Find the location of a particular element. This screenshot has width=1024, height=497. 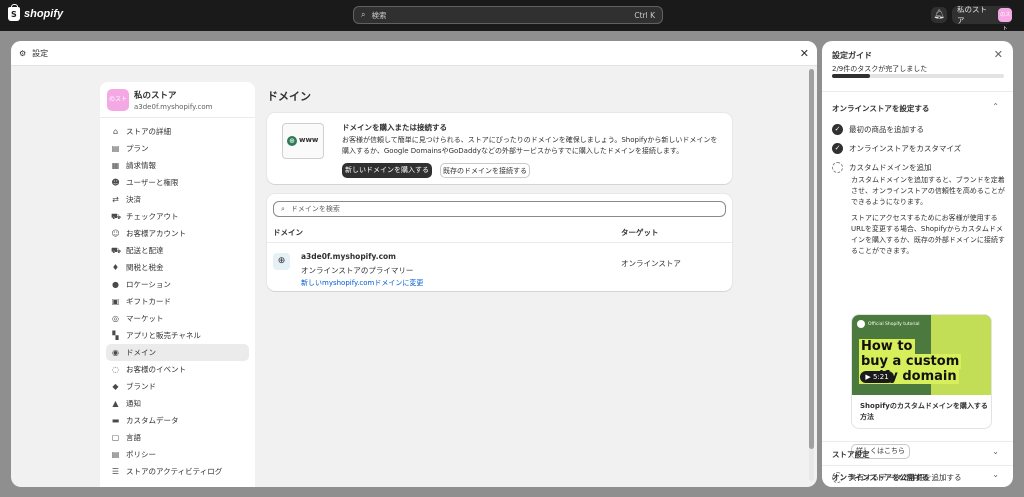

guide-title: 設定ガイド is located at coordinates (852, 55).